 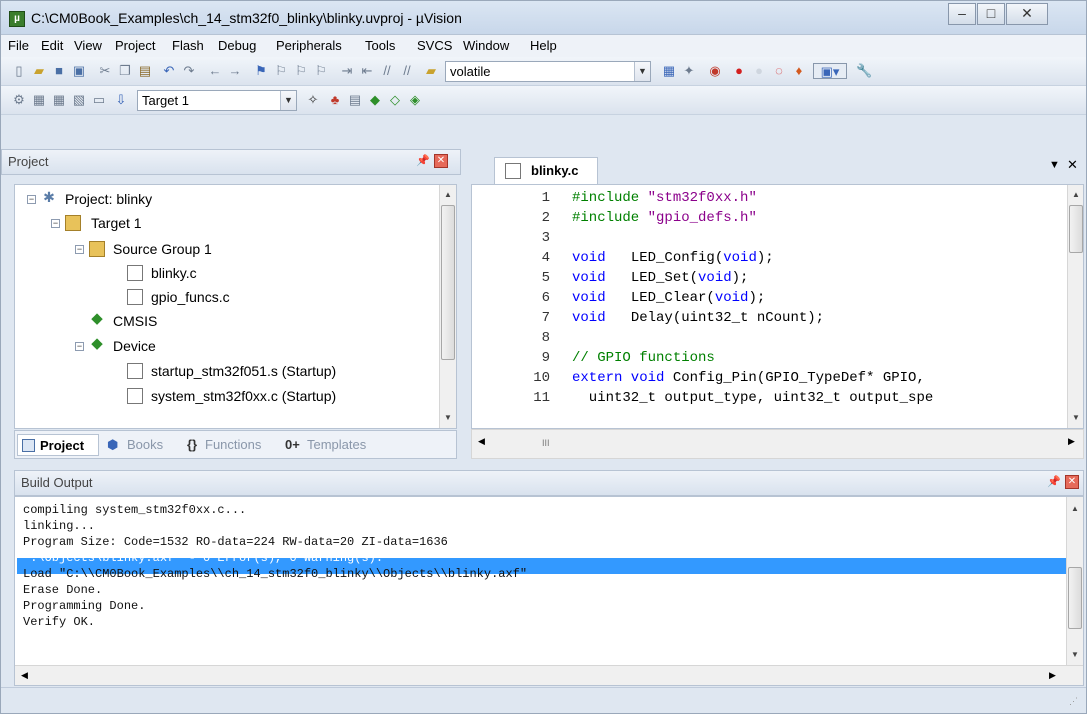 What do you see at coordinates (169, 71) in the screenshot?
I see `undo-icon: ↶` at bounding box center [169, 71].